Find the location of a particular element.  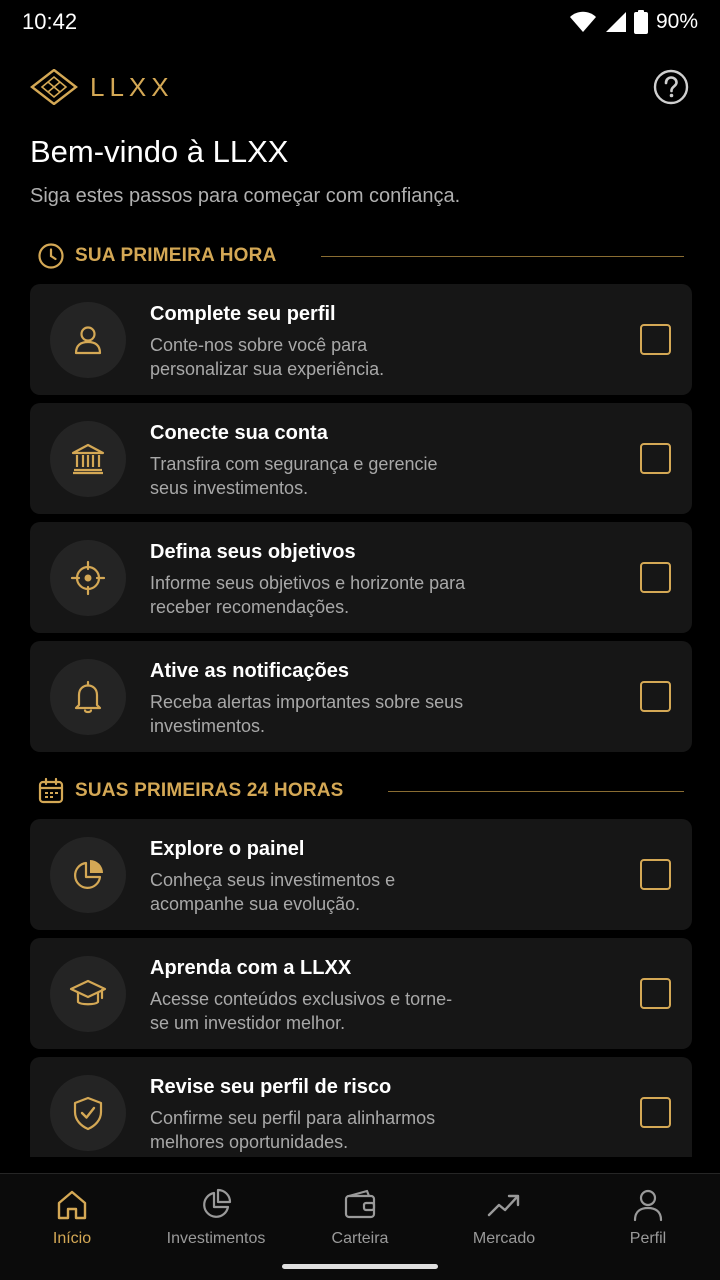

home-indicator is located at coordinates (360, 1266).